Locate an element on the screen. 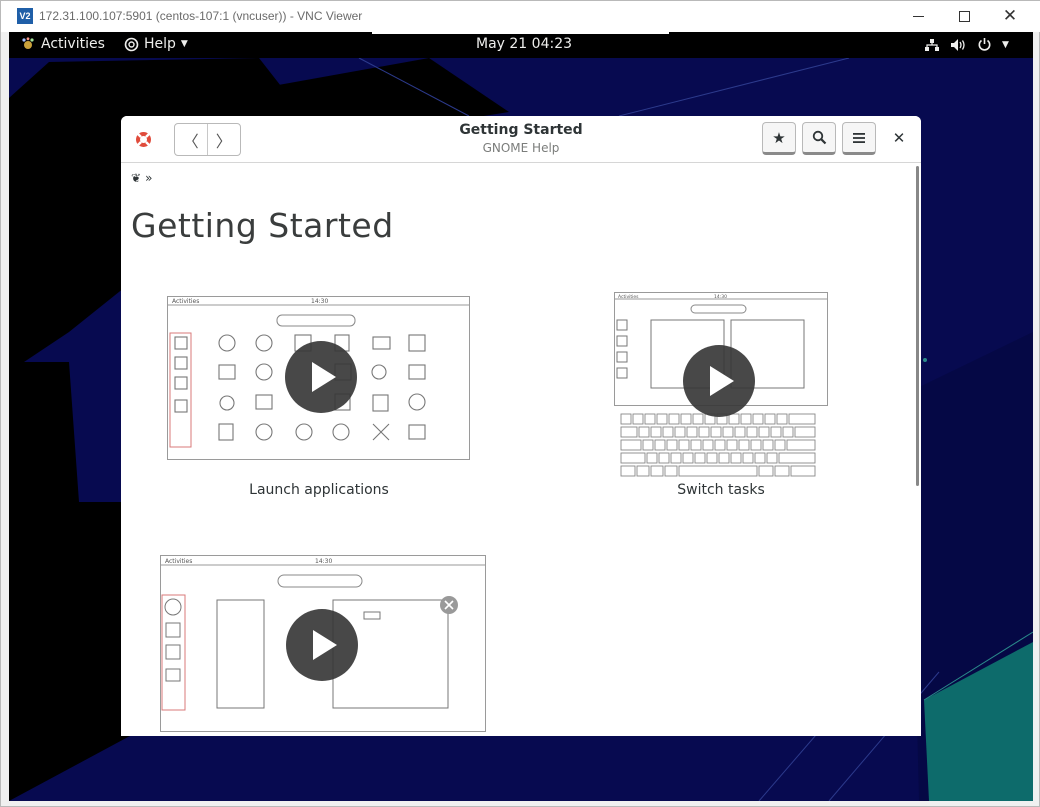 This screenshot has height=807, width=1040. header-bar: 〈 〉 Getting Started GNOME Help ★ ✕ is located at coordinates (521, 139).